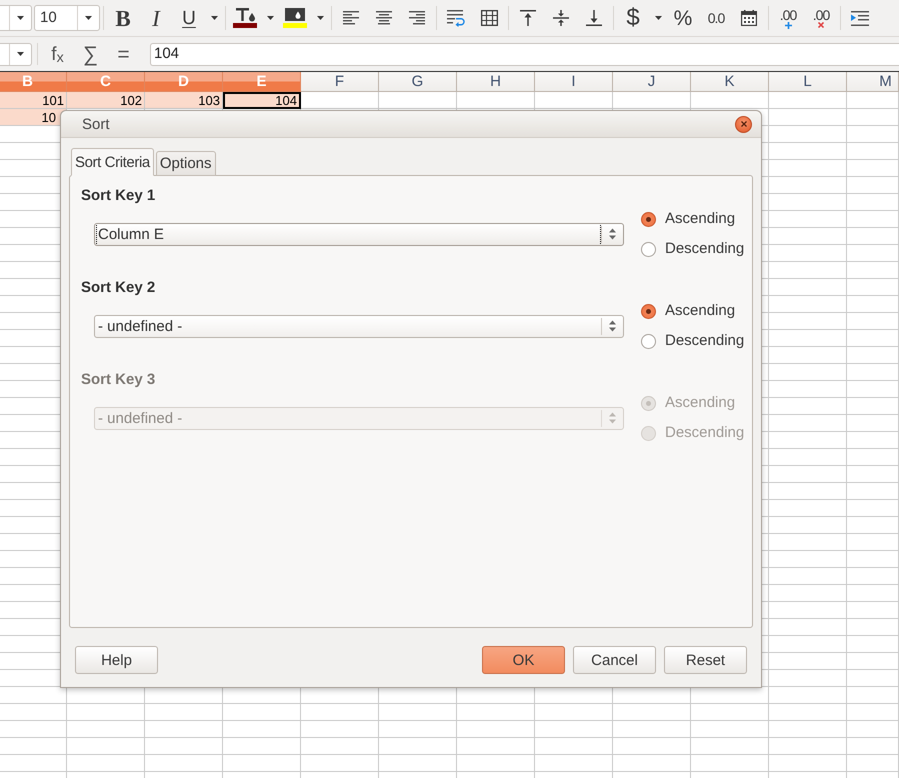  Describe the element at coordinates (873, 82) in the screenshot. I see `column-header: M` at that location.